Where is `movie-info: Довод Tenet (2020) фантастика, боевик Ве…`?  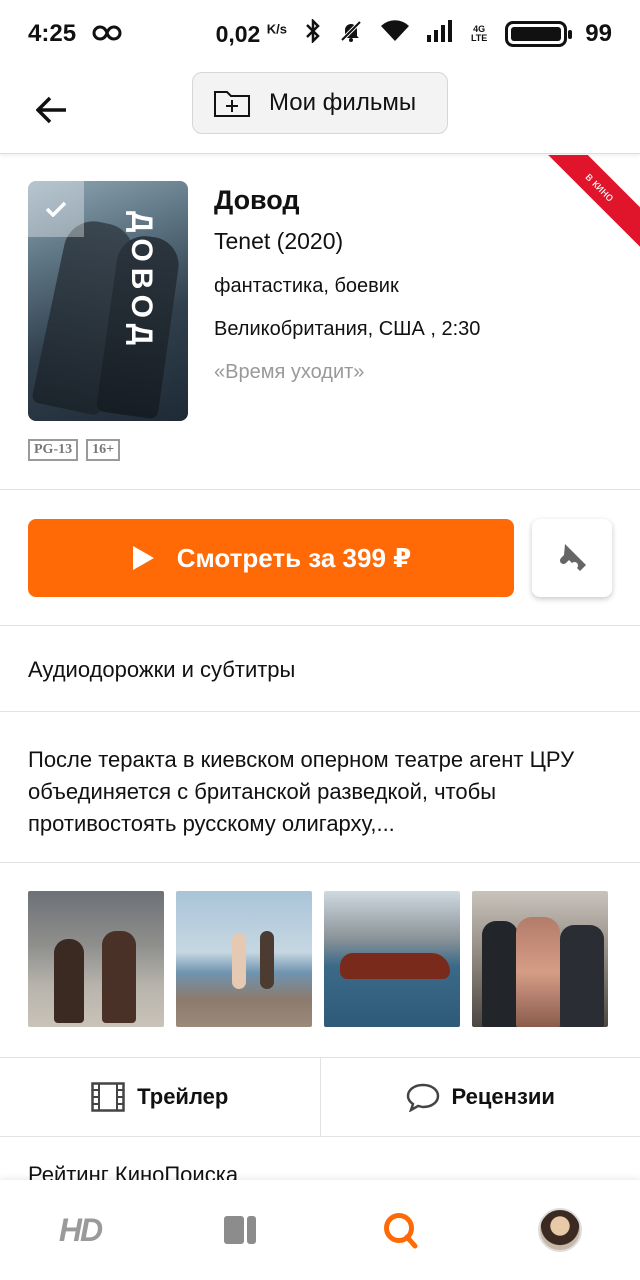
movie-info: Довод Tenet (2020) фантастика, боевик Ве… is located at coordinates (347, 284).